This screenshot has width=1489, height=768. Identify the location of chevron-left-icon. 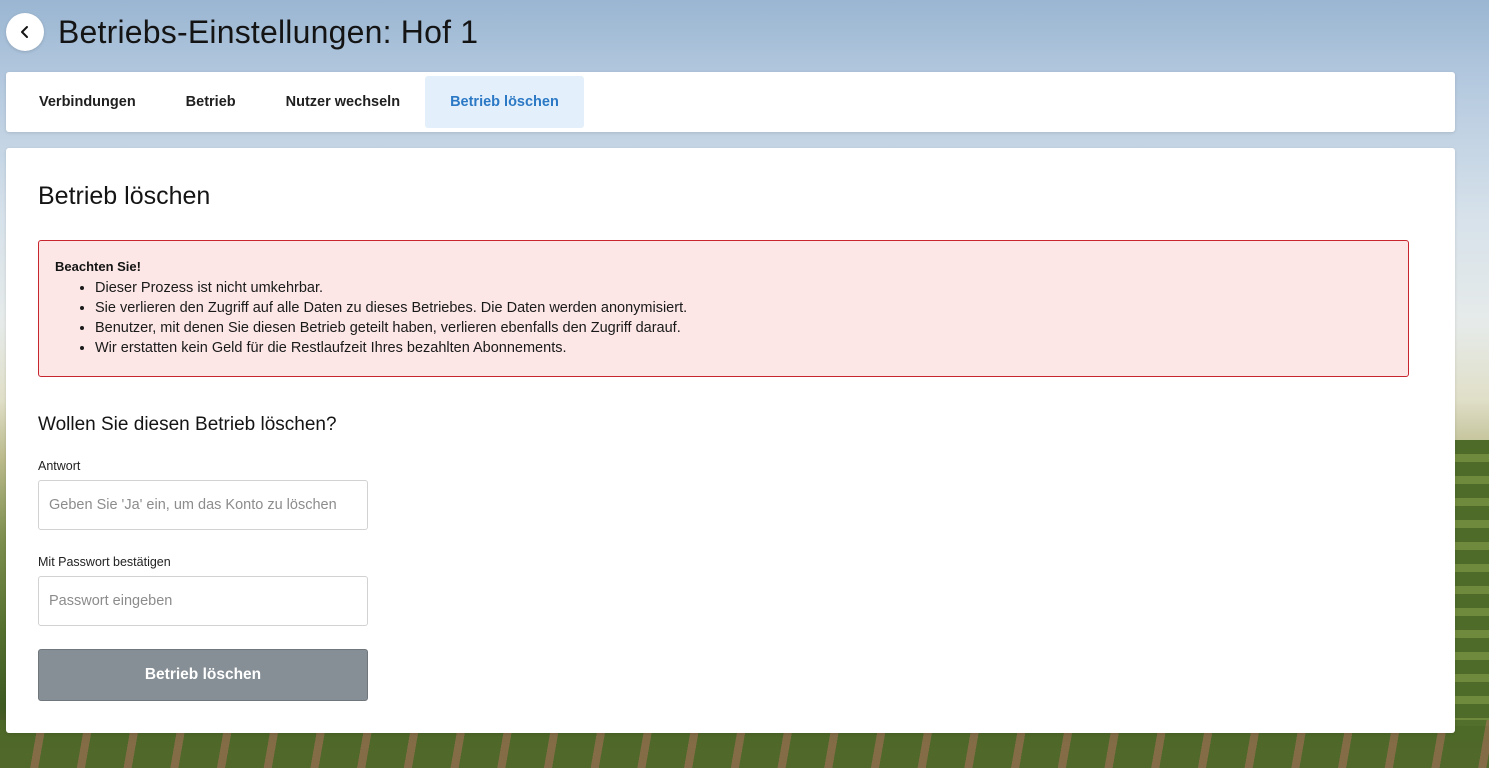
(24, 32).